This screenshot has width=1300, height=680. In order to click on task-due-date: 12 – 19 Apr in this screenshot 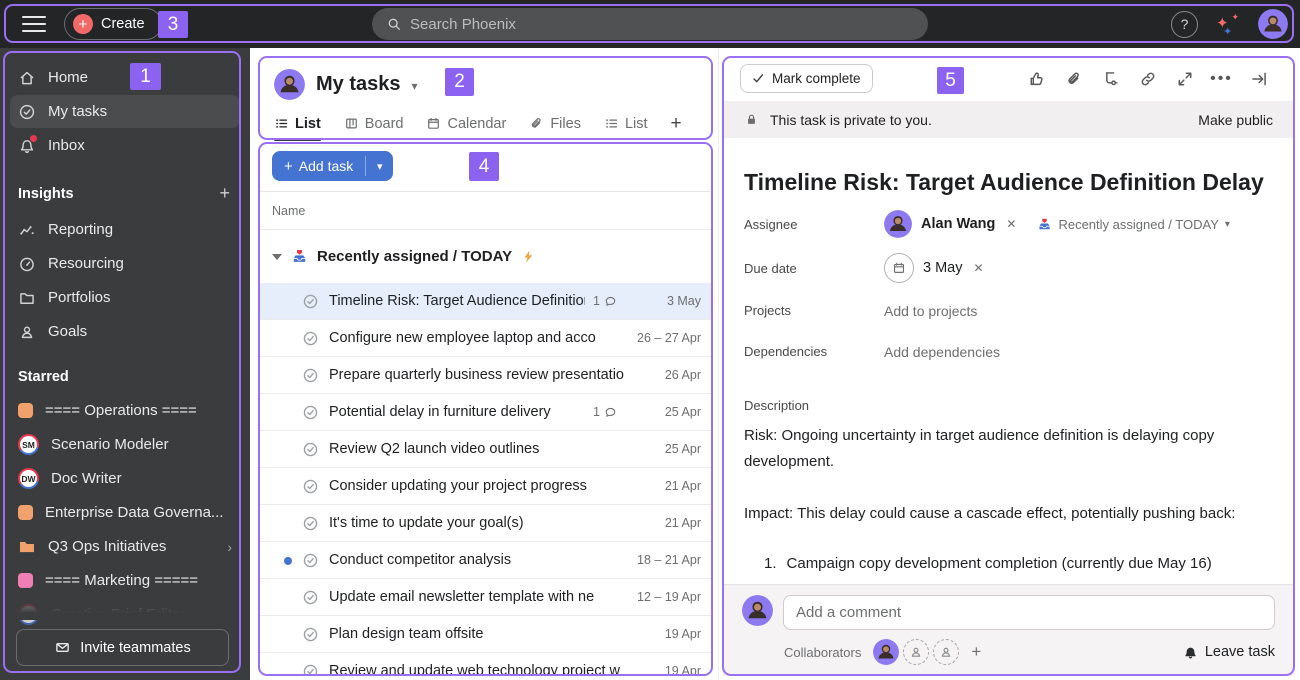, I will do `click(669, 597)`.